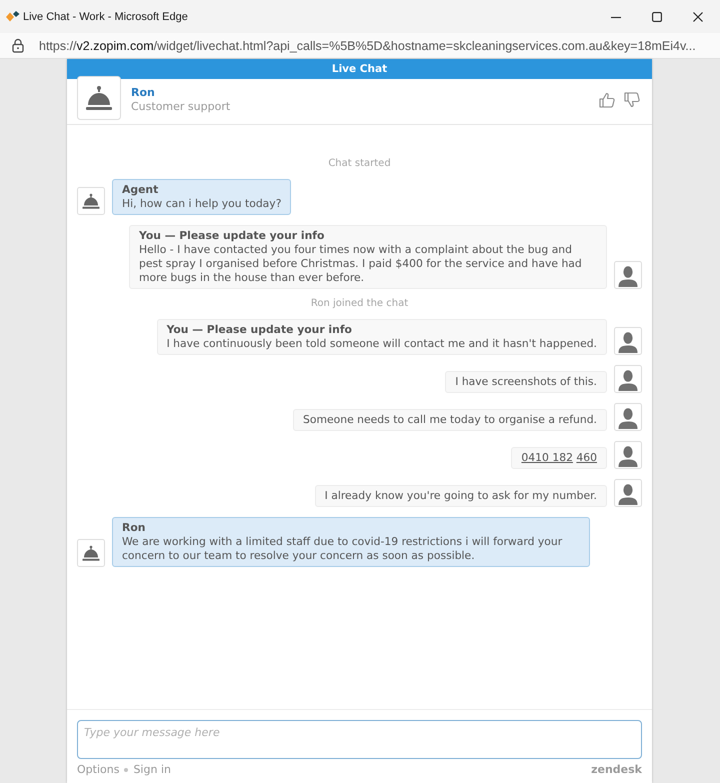 Image resolution: width=720 pixels, height=783 pixels. What do you see at coordinates (359, 739) in the screenshot?
I see `message-input: Type your message here` at bounding box center [359, 739].